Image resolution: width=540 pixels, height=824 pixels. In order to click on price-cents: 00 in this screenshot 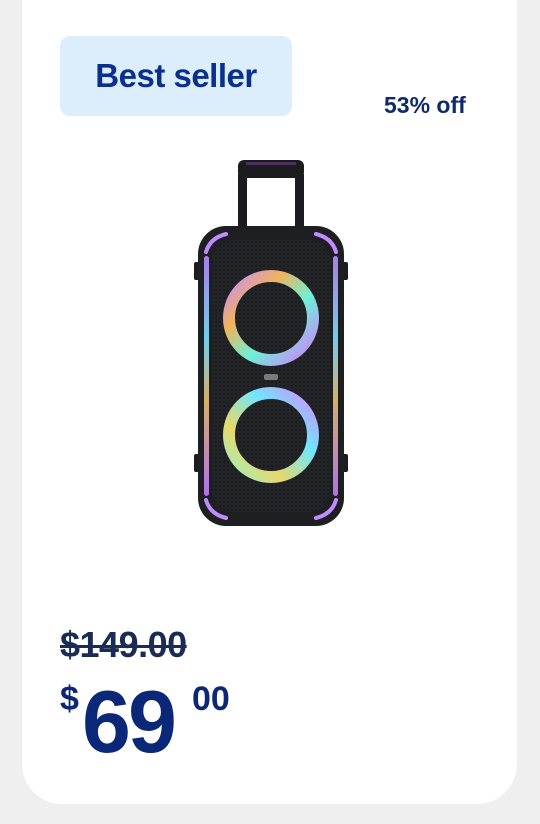, I will do `click(211, 699)`.